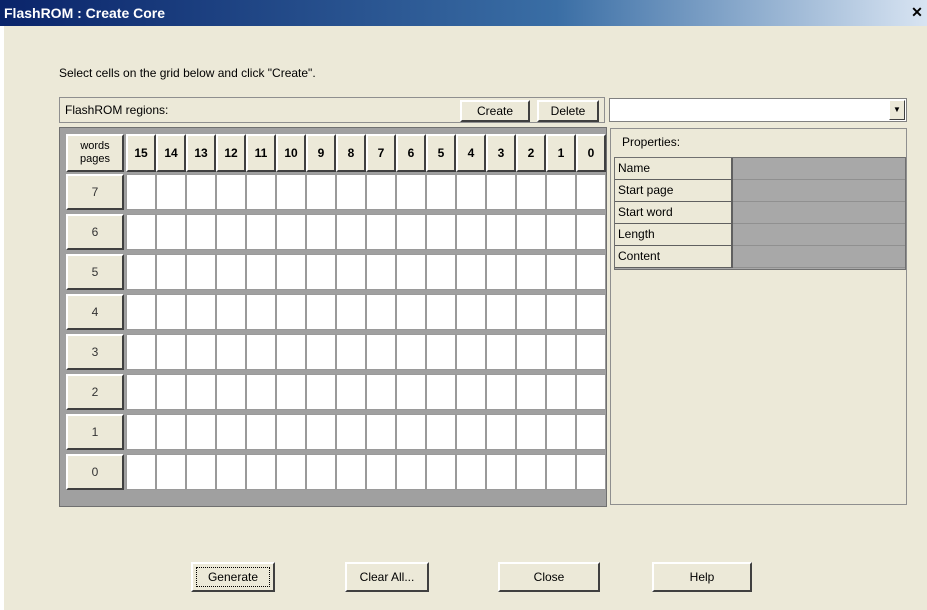  I want to click on word-header-14: 14, so click(171, 153).